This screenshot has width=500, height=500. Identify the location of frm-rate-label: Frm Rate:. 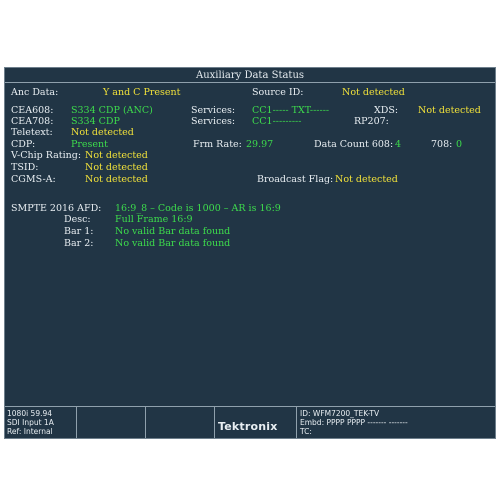
(217, 144).